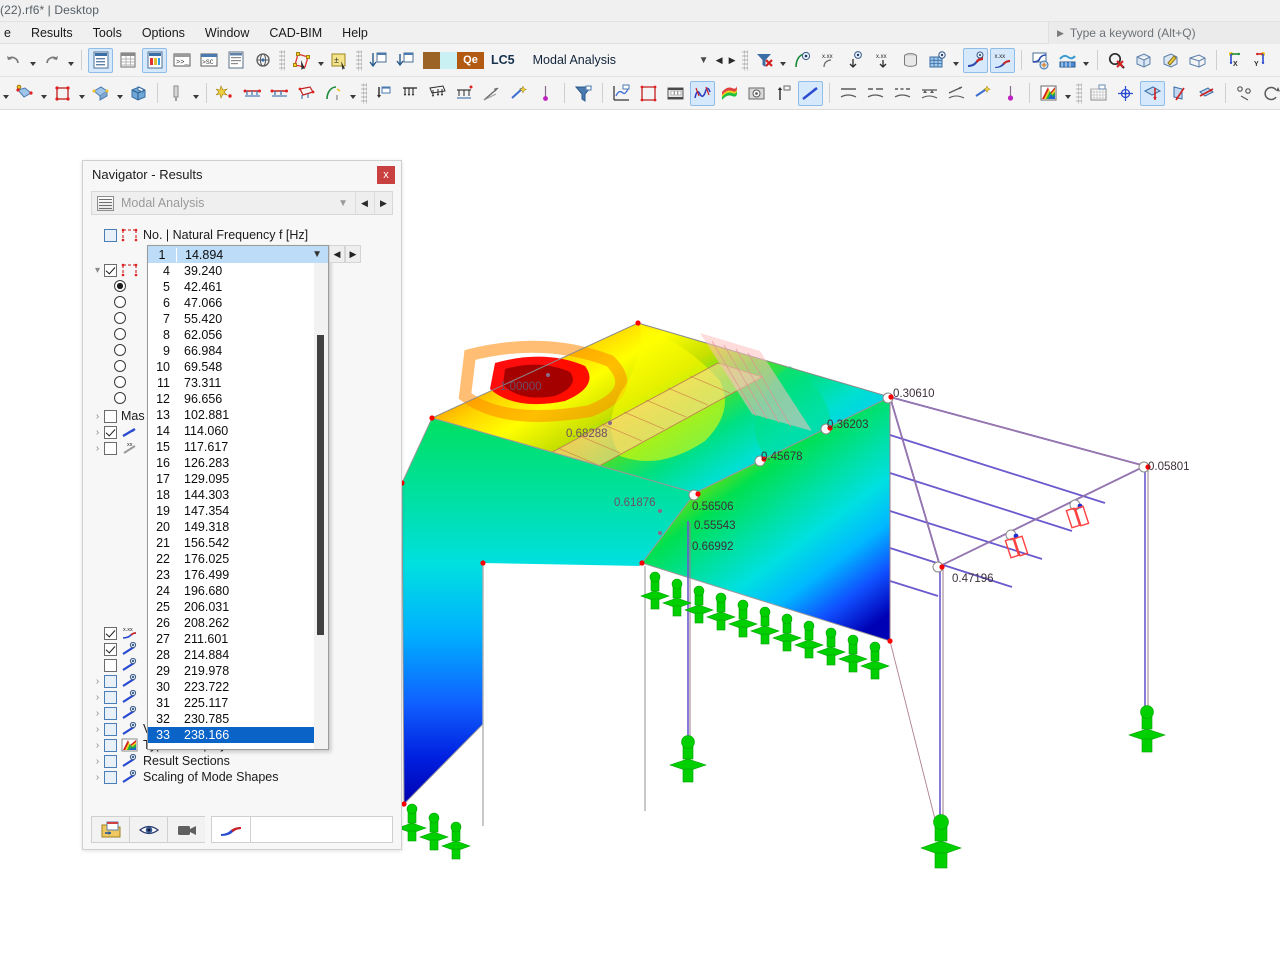 This screenshot has height=960, width=1280. What do you see at coordinates (848, 93) in the screenshot?
I see `curve-constant-button` at bounding box center [848, 93].